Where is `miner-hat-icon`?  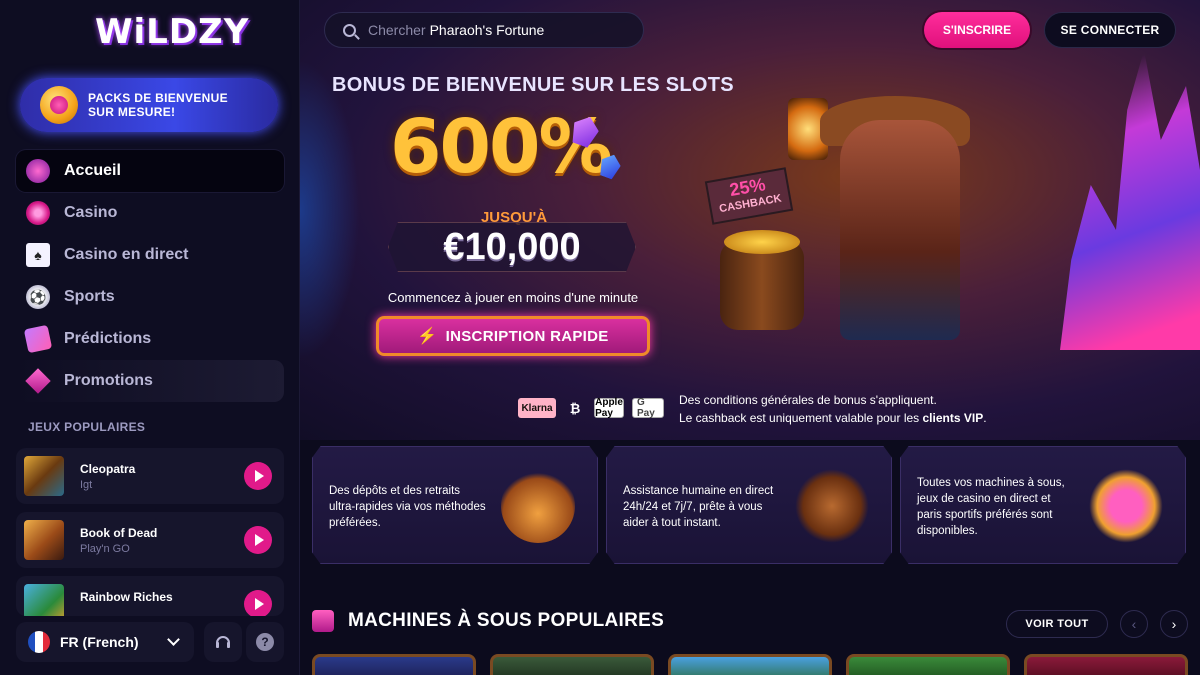 miner-hat-icon is located at coordinates (832, 506).